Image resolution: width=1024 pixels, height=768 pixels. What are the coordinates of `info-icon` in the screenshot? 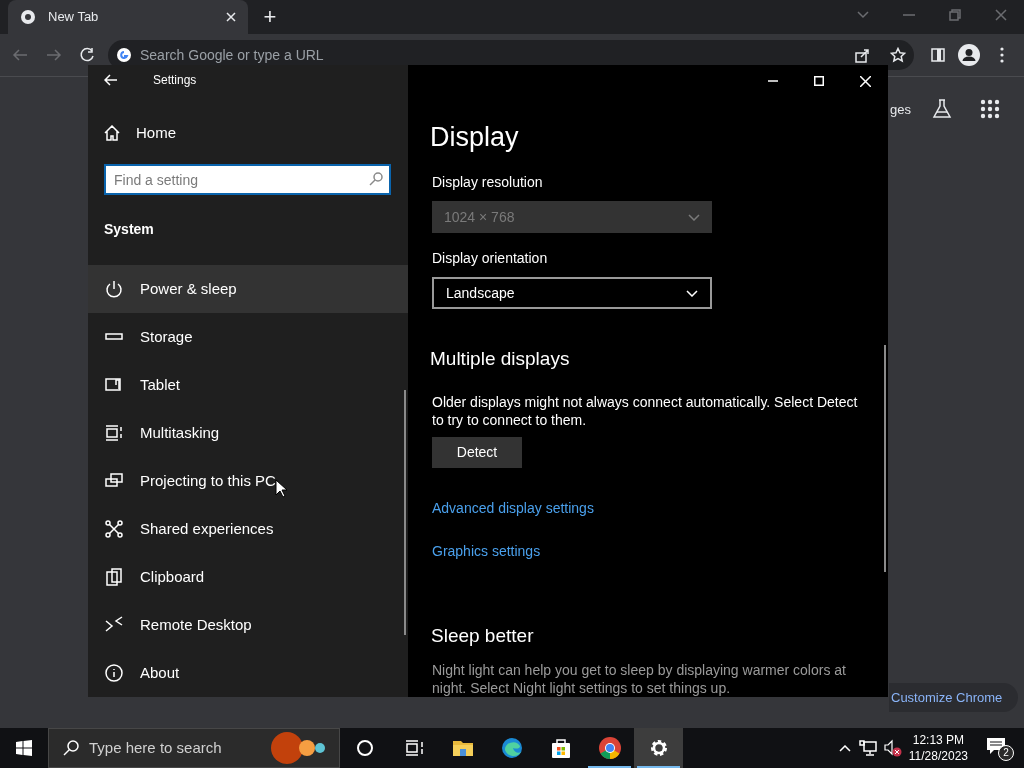 It's located at (114, 673).